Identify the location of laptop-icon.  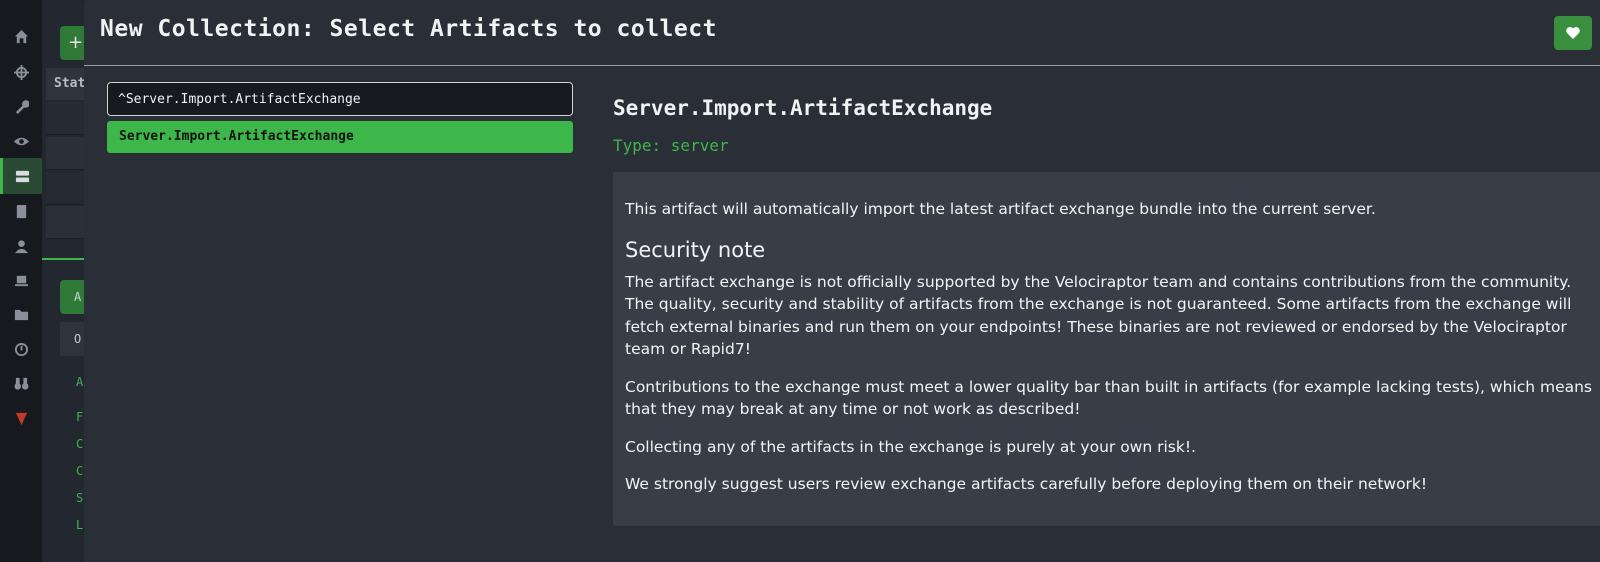
(21, 280).